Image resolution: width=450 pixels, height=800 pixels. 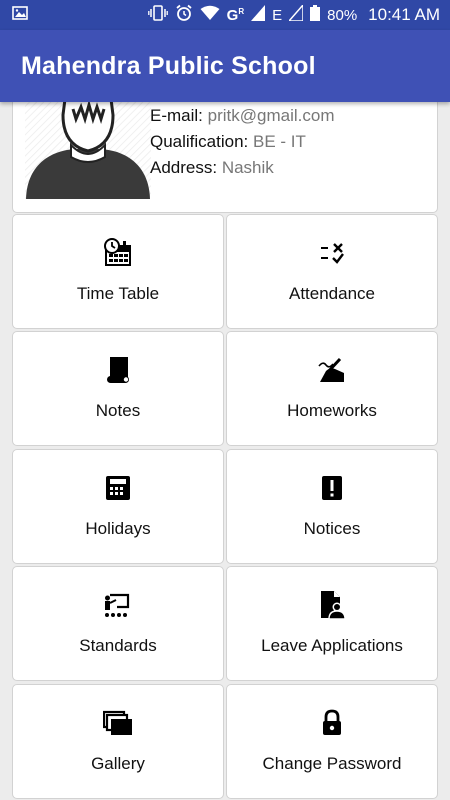 I want to click on leave-applications-label: Leave Applications, so click(x=332, y=645).